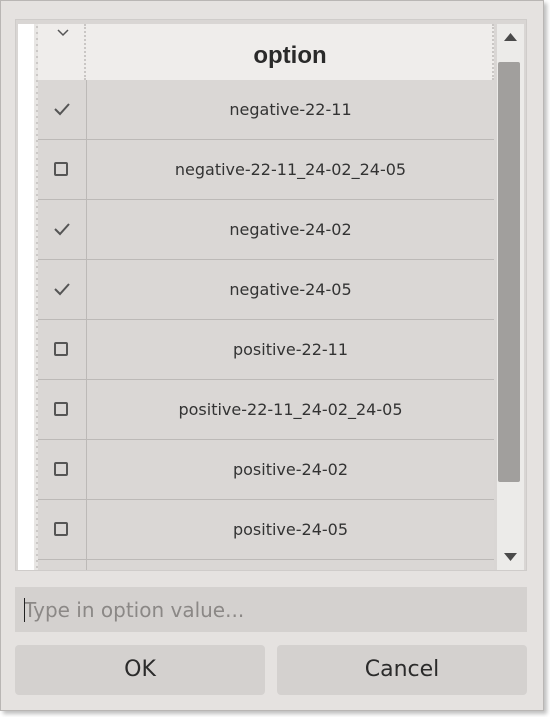 This screenshot has height=717, width=550. What do you see at coordinates (290, 529) in the screenshot?
I see `row-label: positive-24-05` at bounding box center [290, 529].